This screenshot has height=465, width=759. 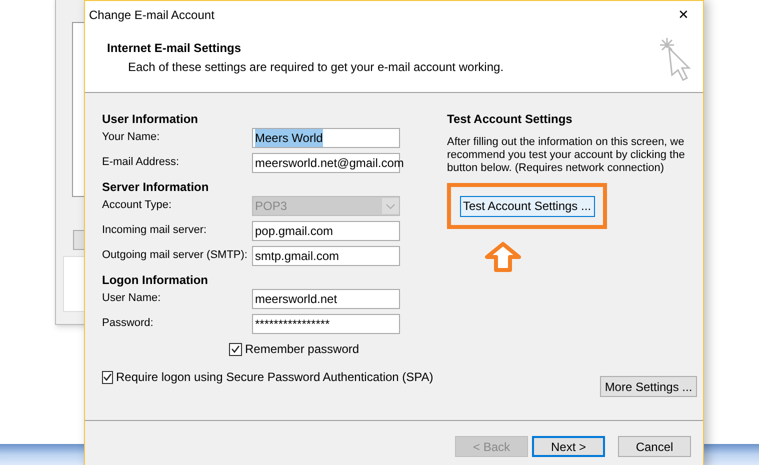 I want to click on dialog-button: Cancel, so click(x=654, y=446).